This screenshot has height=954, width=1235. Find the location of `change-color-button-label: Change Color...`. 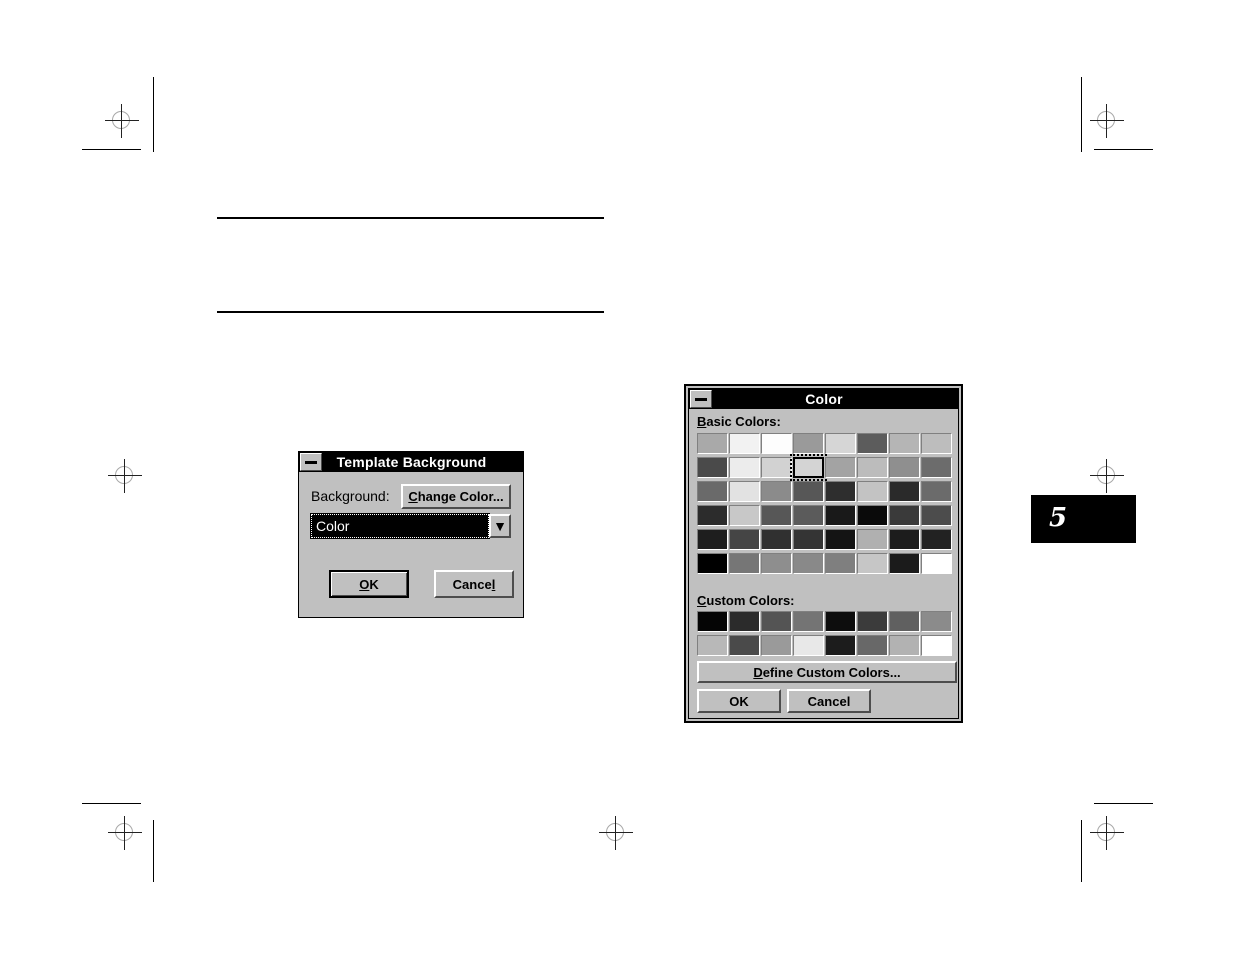

change-color-button-label: Change Color... is located at coordinates (456, 496).